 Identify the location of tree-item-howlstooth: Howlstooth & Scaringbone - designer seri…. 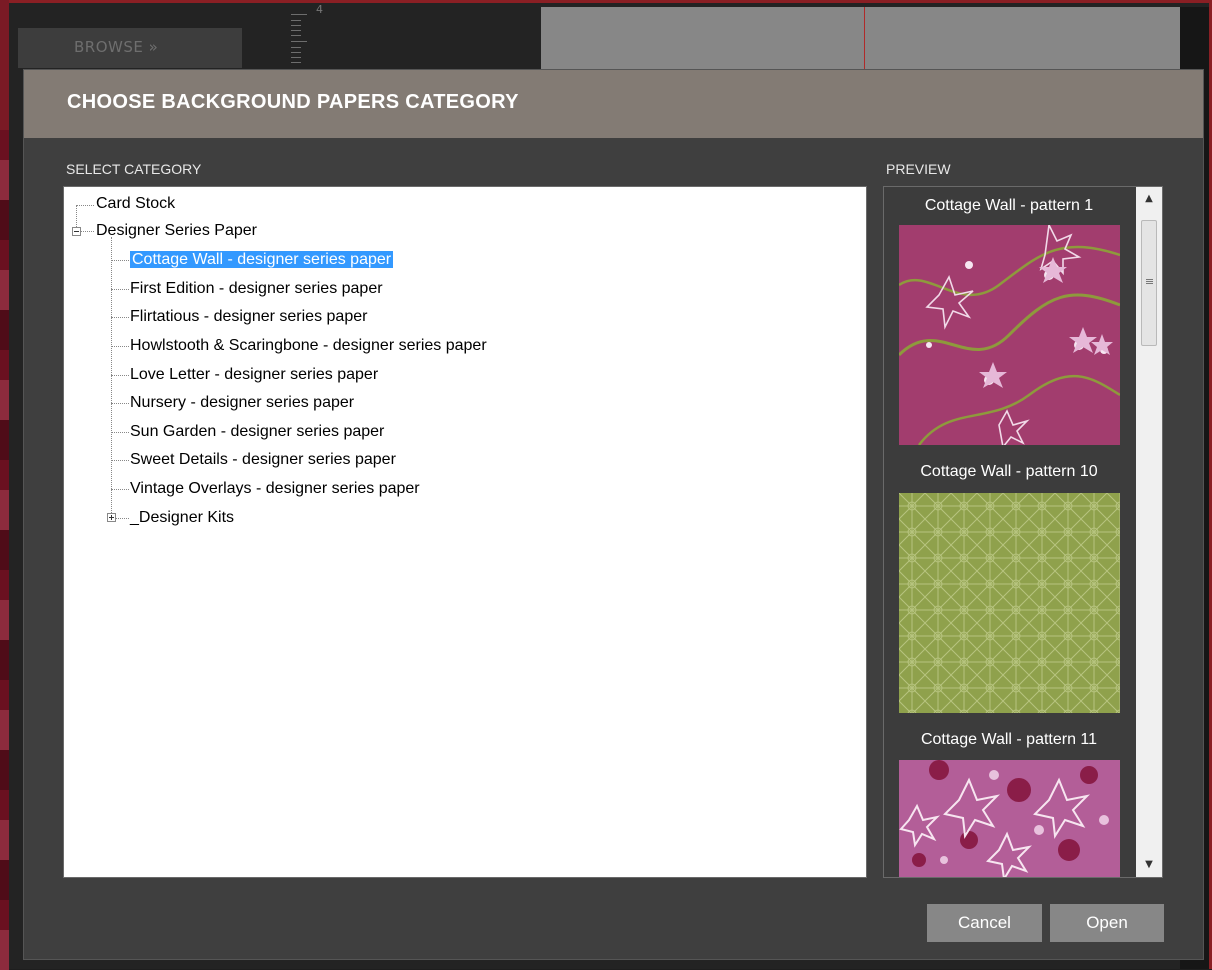
(308, 346).